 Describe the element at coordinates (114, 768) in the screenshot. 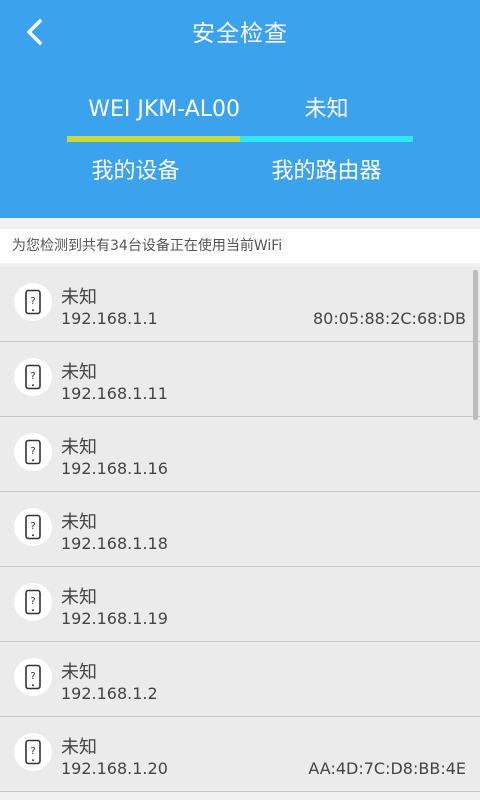

I see `device-ip: 192.168.1.20` at that location.